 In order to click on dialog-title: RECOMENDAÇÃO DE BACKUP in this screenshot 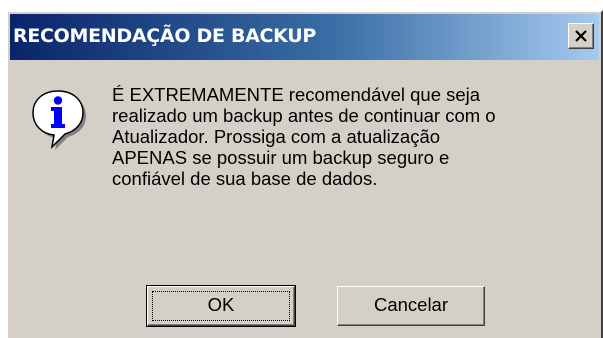, I will do `click(165, 36)`.